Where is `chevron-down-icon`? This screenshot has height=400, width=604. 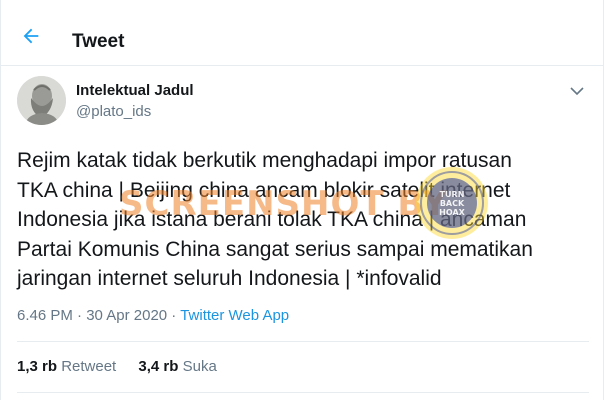
chevron-down-icon is located at coordinates (577, 91).